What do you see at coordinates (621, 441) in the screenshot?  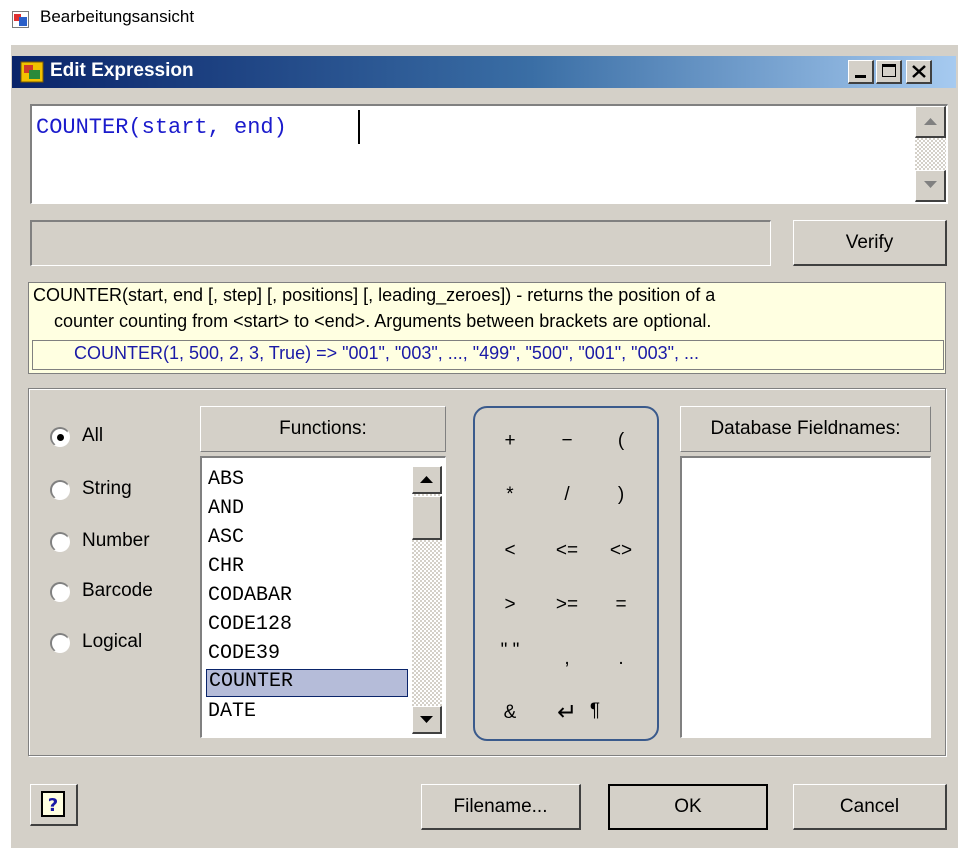 I see `op-lparen: (` at bounding box center [621, 441].